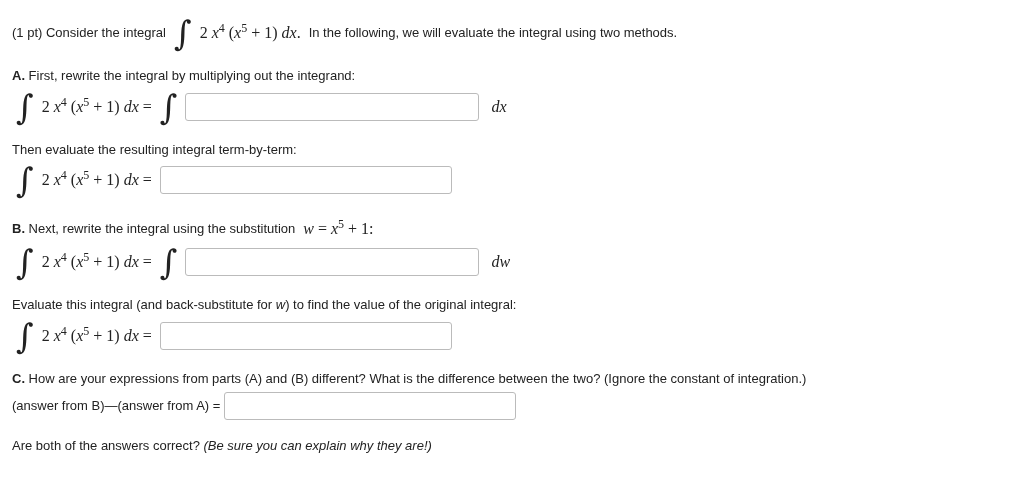 The image size is (1024, 489). Describe the element at coordinates (250, 32) in the screenshot. I see `integral-expression: 2 x$^{4}$ (x$^{5}$ + 1) dx.` at that location.